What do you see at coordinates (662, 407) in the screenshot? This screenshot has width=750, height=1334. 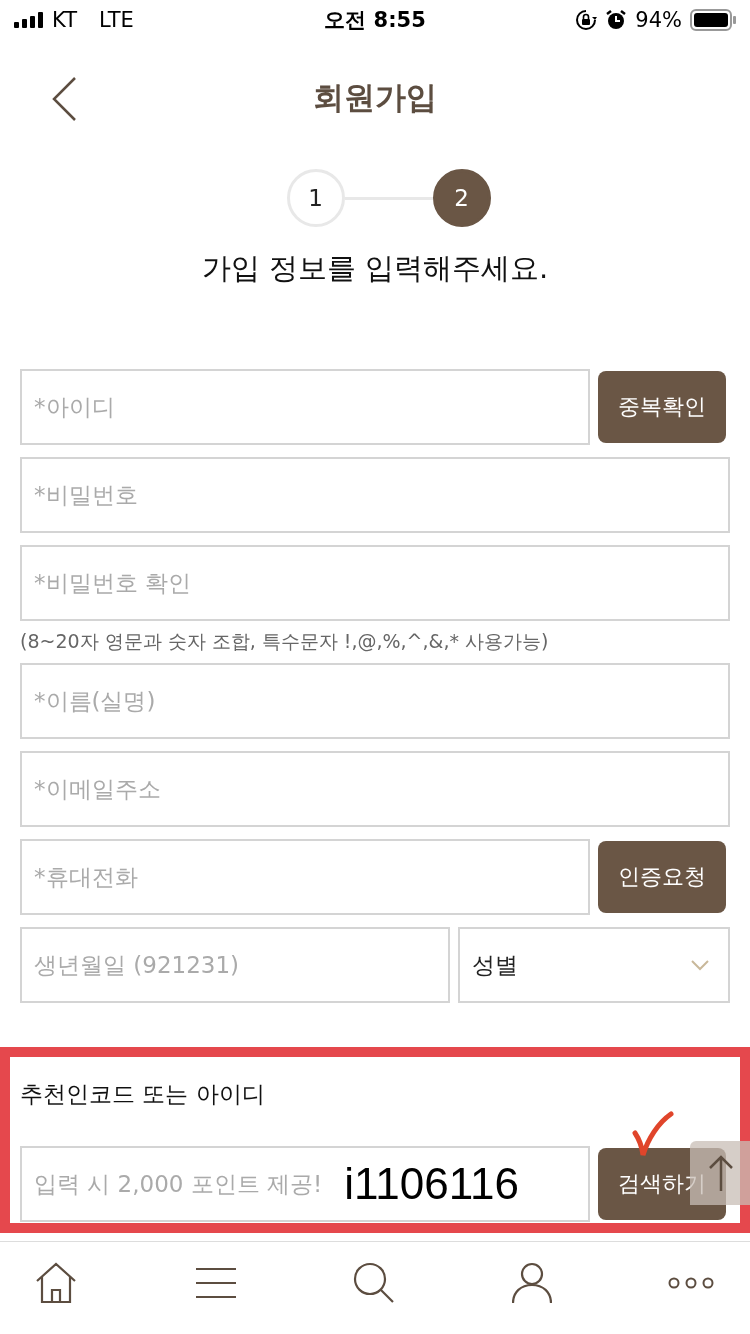 I see `action-button: 중복확인` at bounding box center [662, 407].